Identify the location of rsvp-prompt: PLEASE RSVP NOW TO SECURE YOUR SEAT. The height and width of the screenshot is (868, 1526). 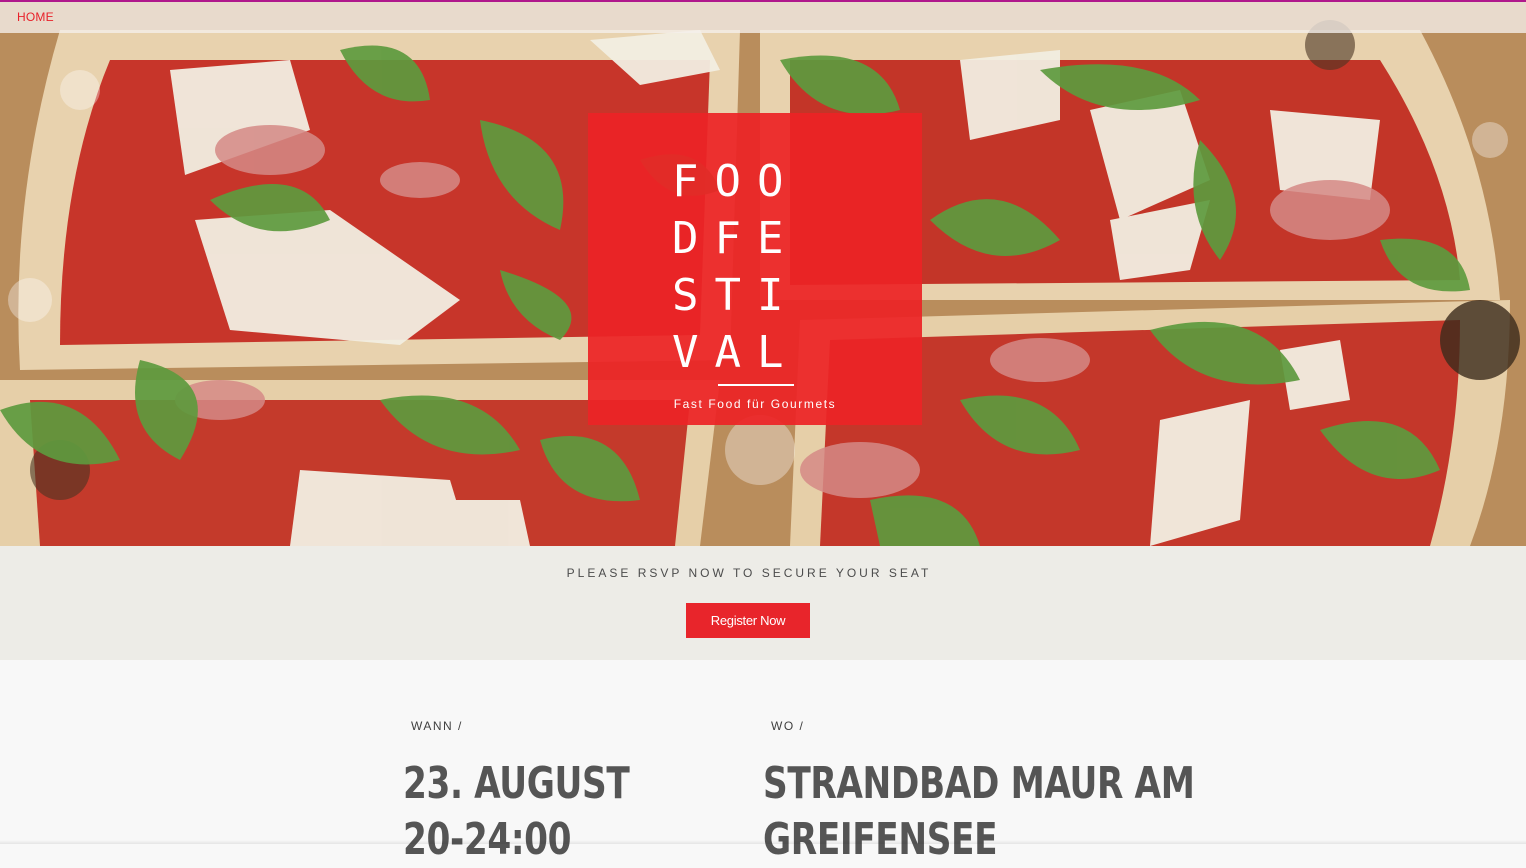
(749, 573).